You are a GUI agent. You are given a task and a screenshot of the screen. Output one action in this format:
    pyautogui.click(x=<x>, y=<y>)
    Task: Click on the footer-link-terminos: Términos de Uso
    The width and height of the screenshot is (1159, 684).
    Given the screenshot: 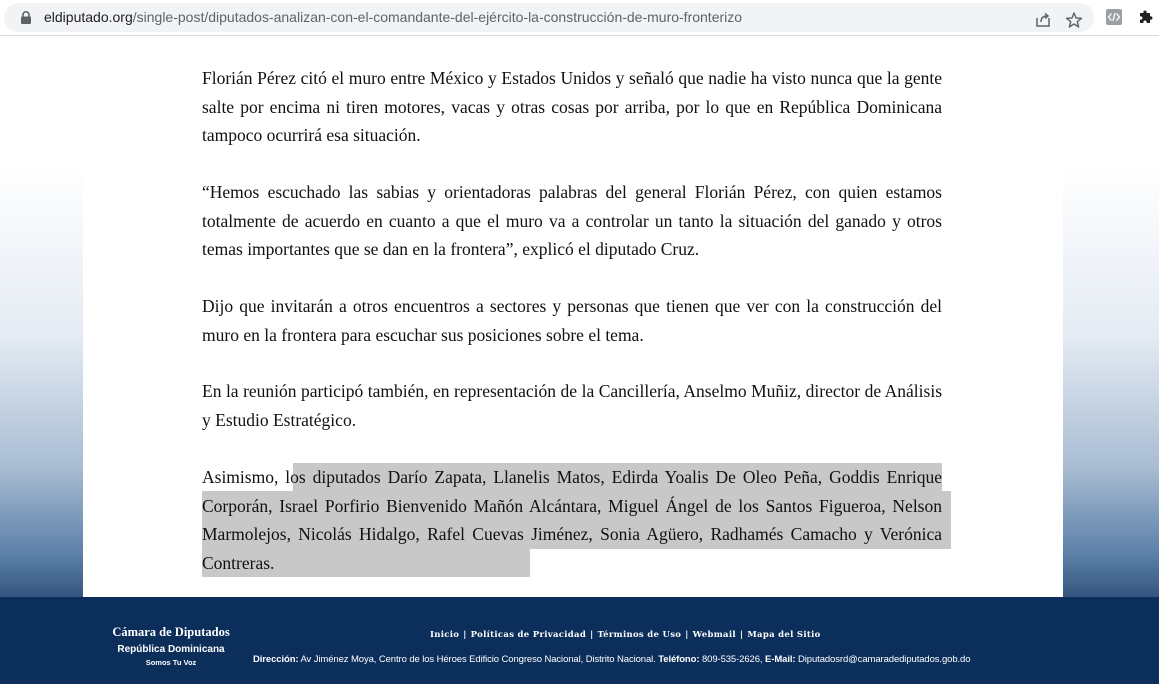 What is the action you would take?
    pyautogui.click(x=640, y=635)
    